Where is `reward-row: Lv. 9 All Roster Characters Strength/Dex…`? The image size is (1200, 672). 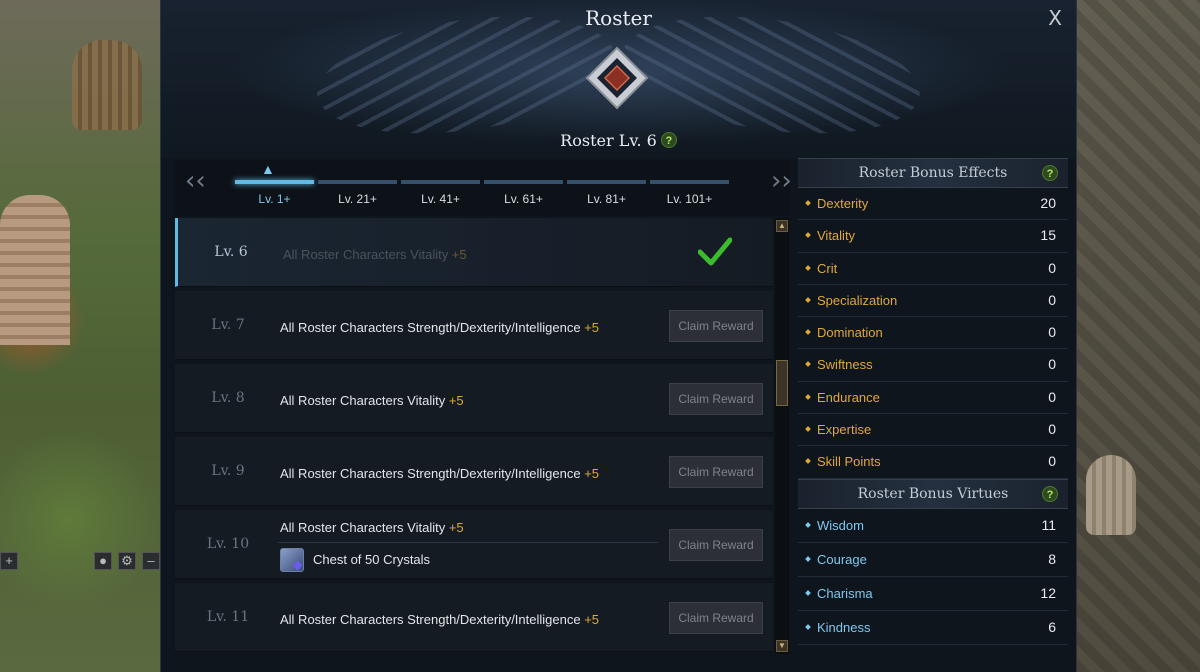
reward-row: Lv. 9 All Roster Characters Strength/Dex… is located at coordinates (474, 471).